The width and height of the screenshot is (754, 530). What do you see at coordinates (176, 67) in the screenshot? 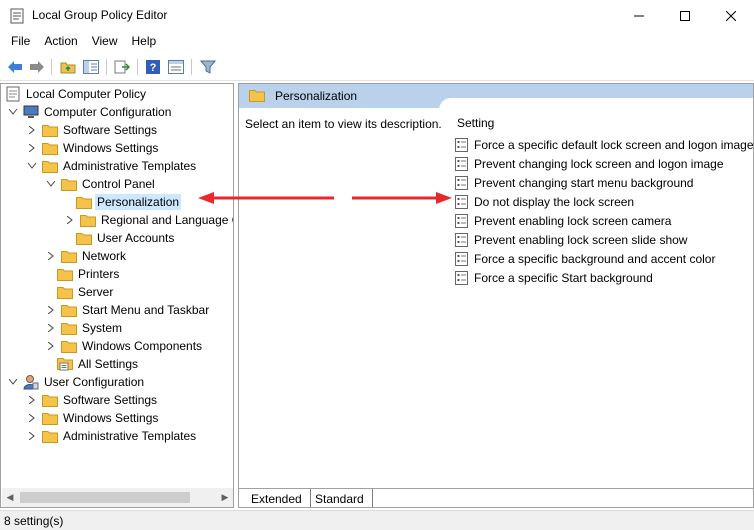
I see `properties-icon` at bounding box center [176, 67].